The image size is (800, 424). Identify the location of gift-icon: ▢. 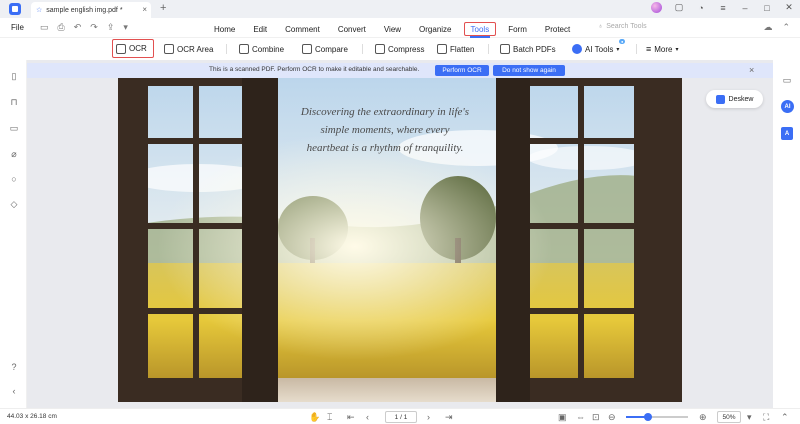
(679, 7).